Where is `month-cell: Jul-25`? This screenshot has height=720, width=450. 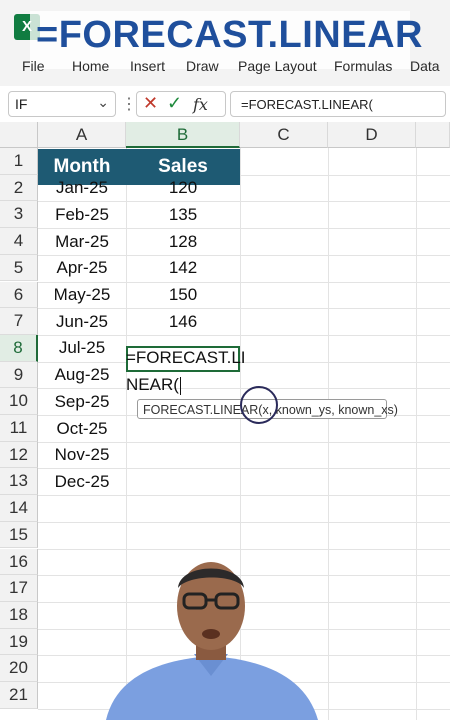 month-cell: Jul-25 is located at coordinates (82, 348).